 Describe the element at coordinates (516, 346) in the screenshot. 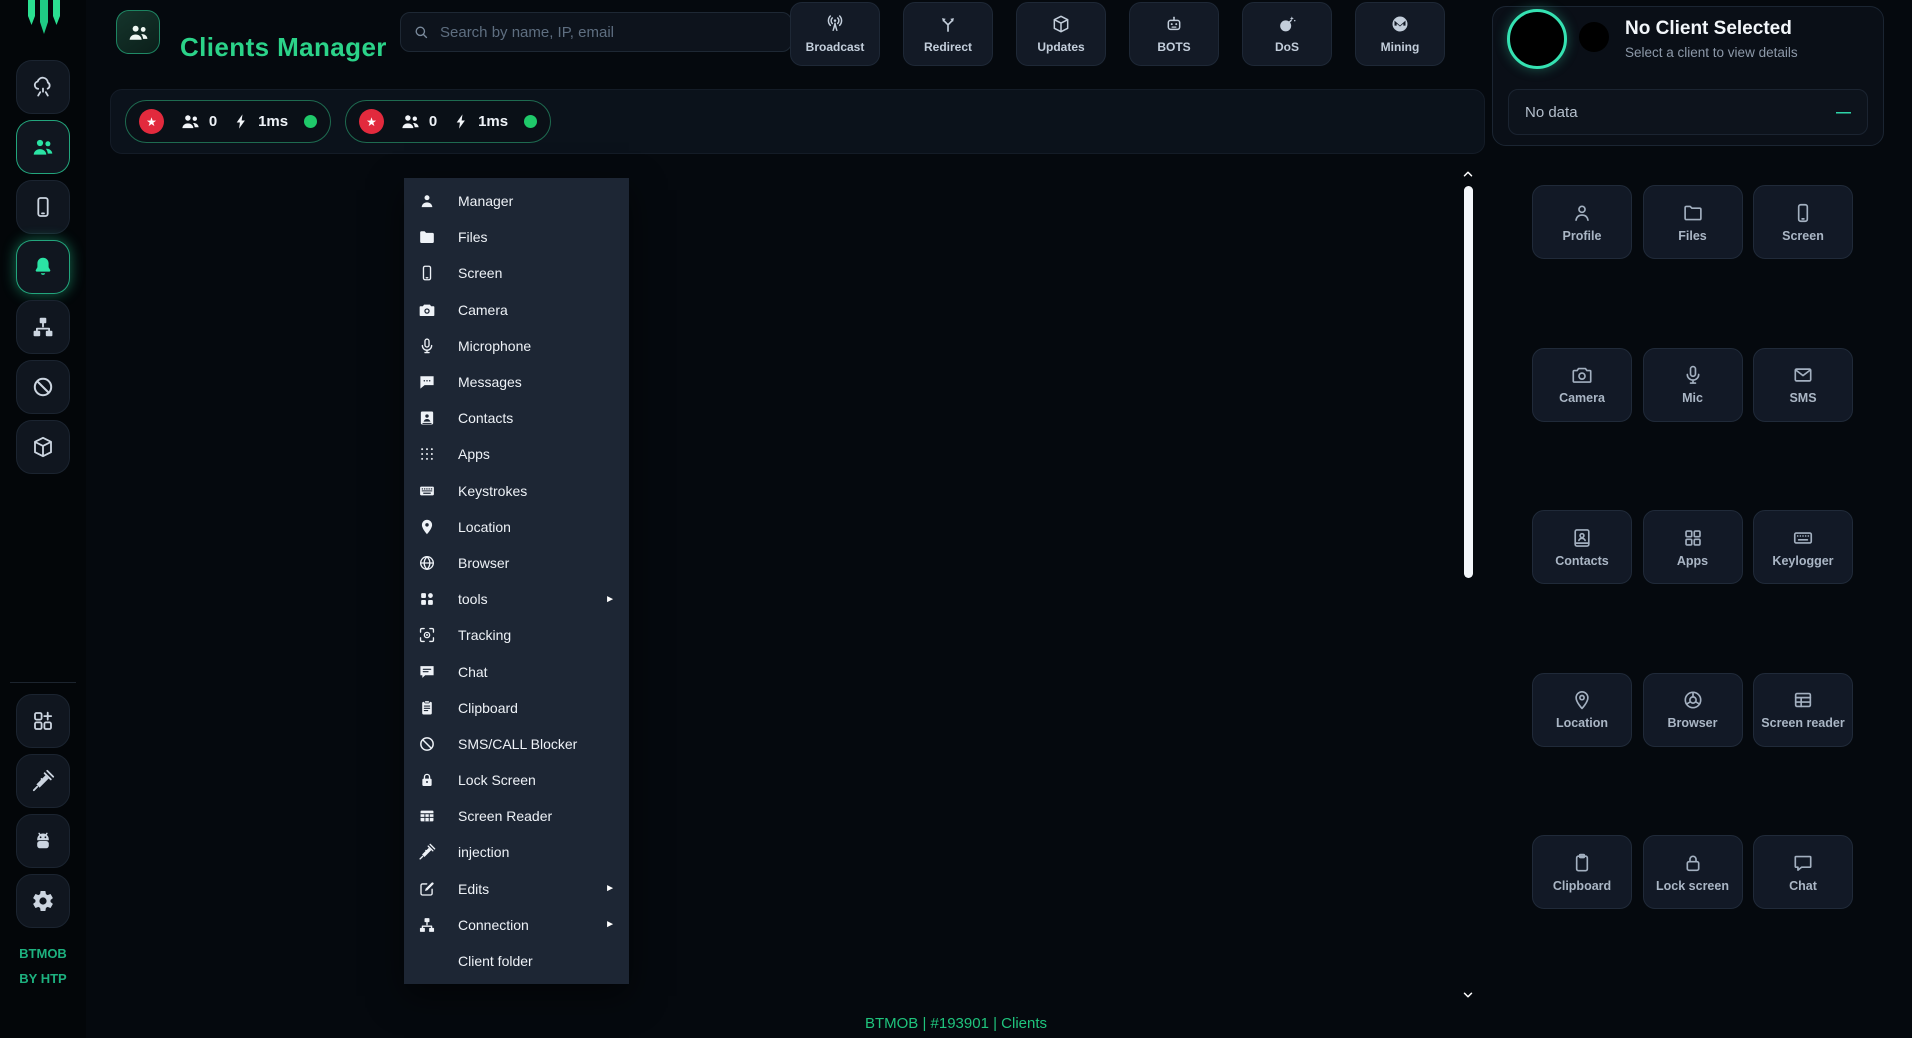

I see `menu-item-microphone: Microphone` at that location.